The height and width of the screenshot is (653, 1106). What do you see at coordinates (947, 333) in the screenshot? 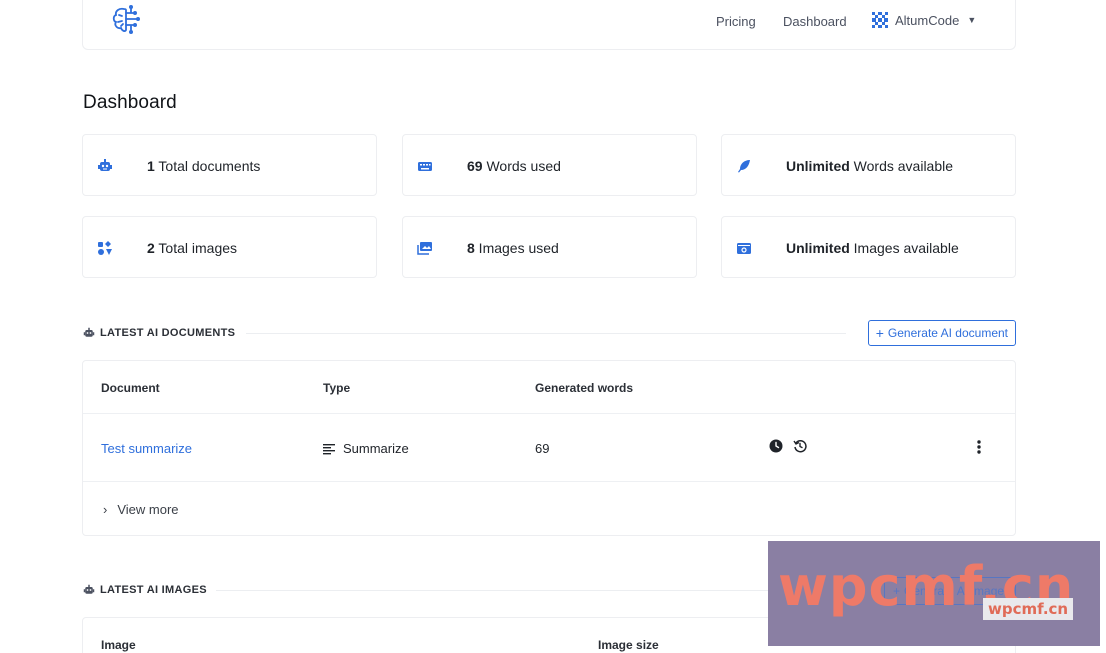
I see `generate-ai-document-label: Generate AI document` at bounding box center [947, 333].